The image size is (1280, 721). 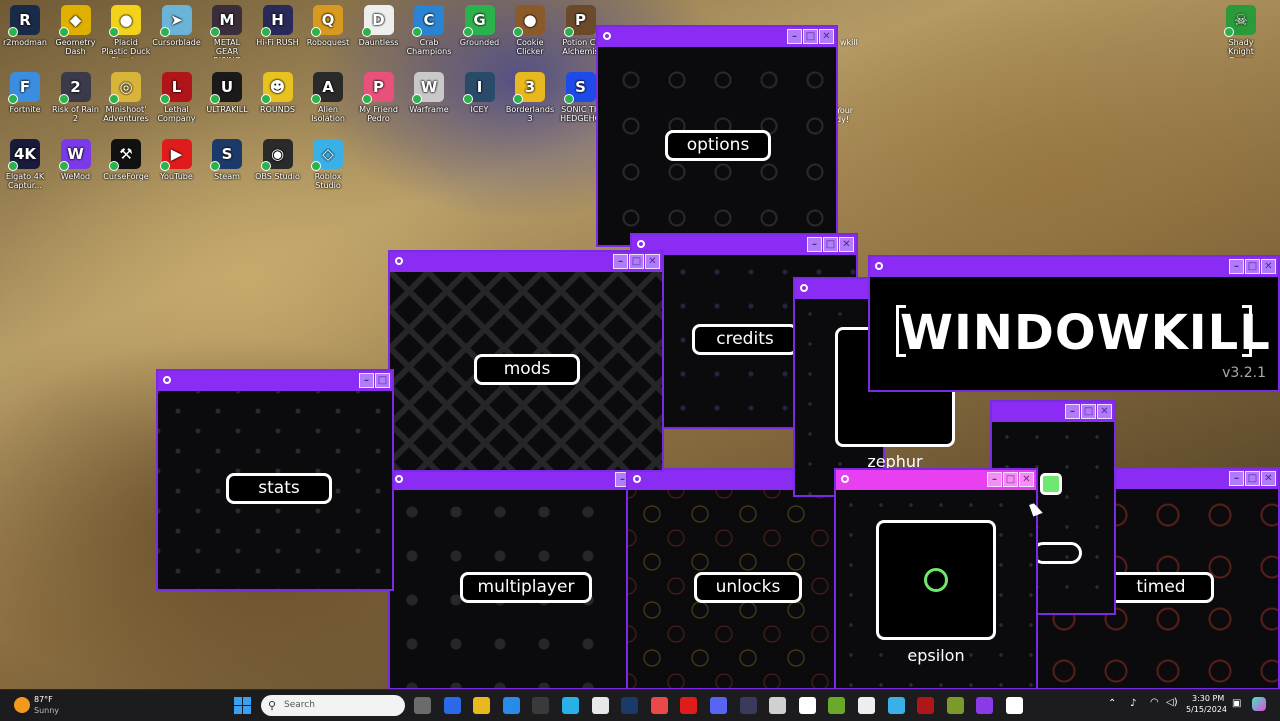 I want to click on search-box: ⚲ Search, so click(x=333, y=705).